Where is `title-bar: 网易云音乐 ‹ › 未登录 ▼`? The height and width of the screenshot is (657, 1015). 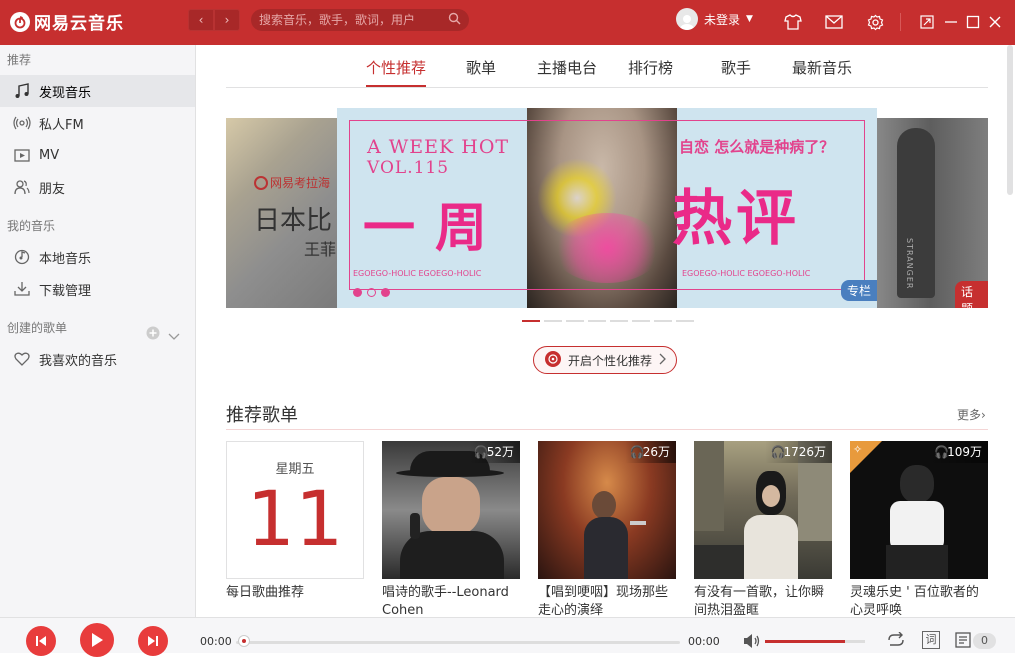
title-bar: 网易云音乐 ‹ › 未登录 ▼ is located at coordinates (507, 22).